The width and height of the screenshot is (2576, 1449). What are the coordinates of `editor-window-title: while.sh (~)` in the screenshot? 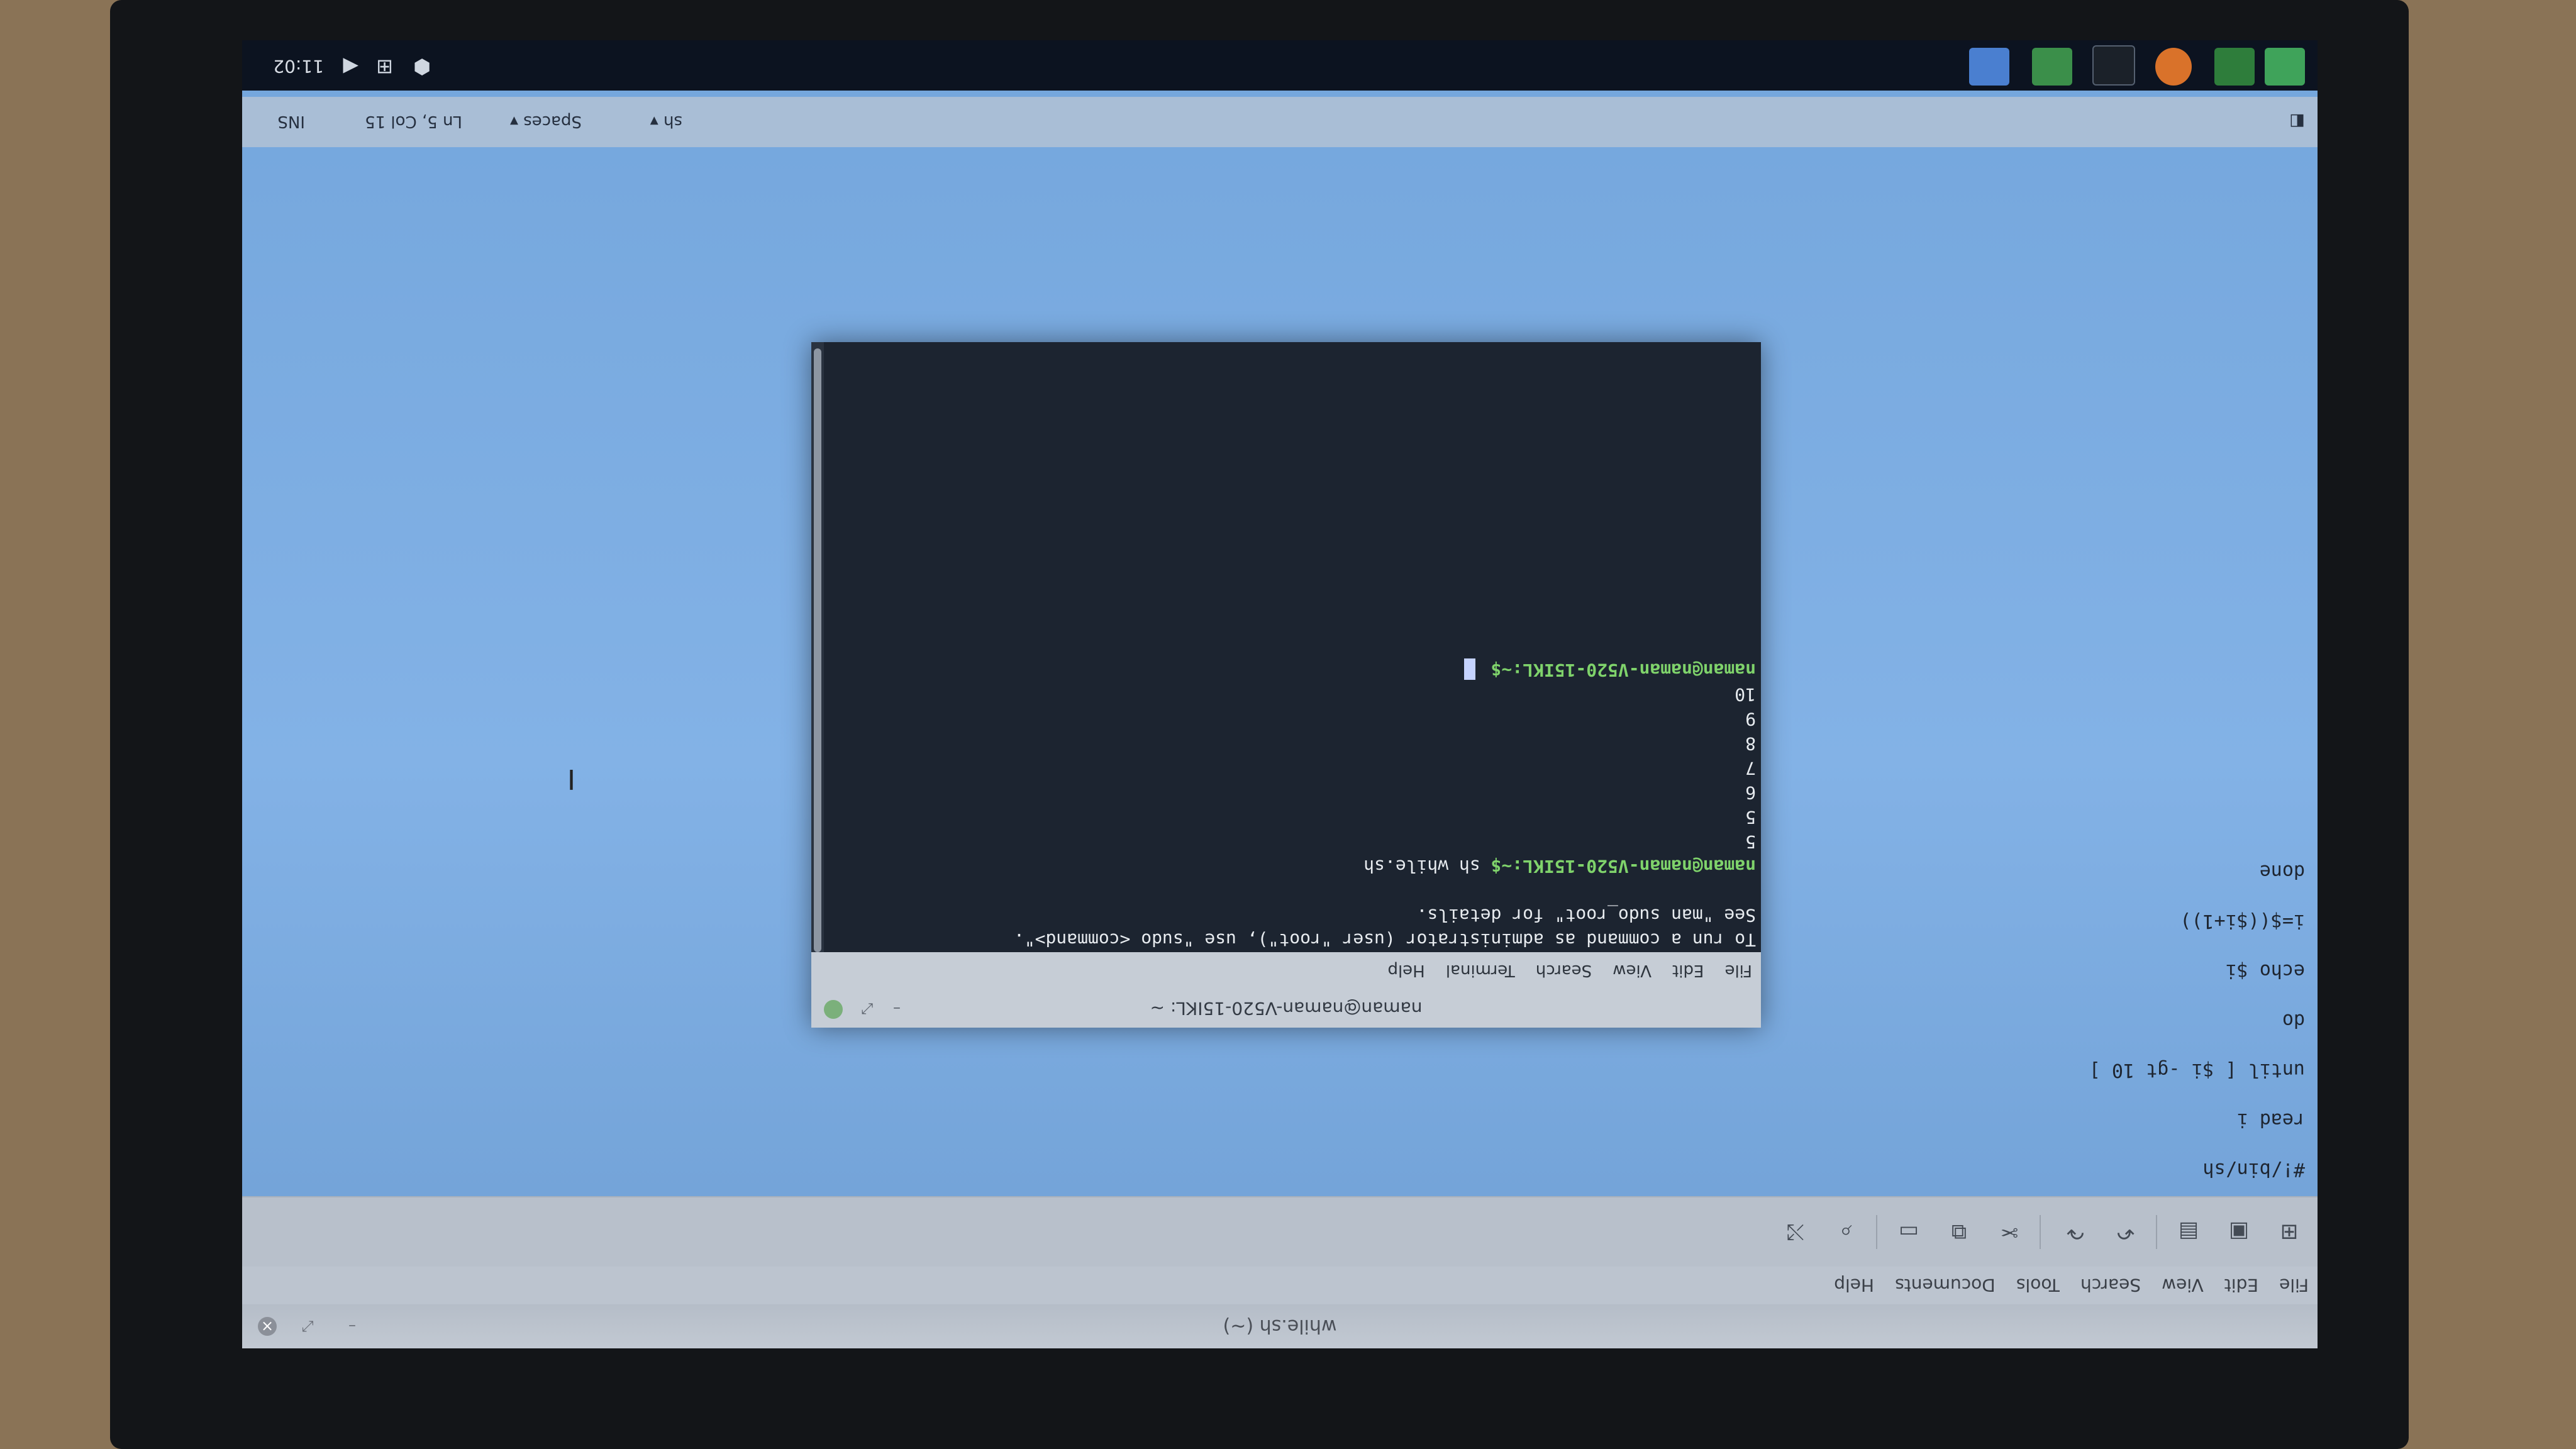 It's located at (1280, 1326).